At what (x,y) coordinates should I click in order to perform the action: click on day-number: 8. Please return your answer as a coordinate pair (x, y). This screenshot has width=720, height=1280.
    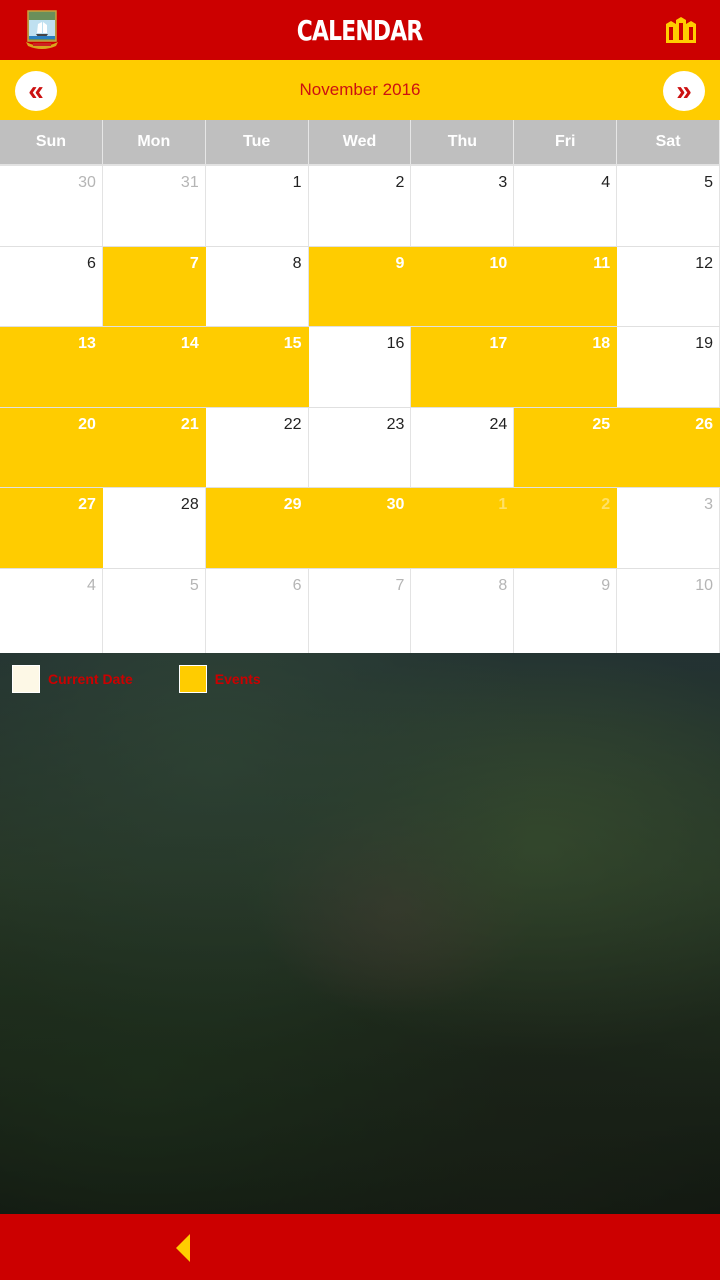
    Looking at the image, I should click on (503, 585).